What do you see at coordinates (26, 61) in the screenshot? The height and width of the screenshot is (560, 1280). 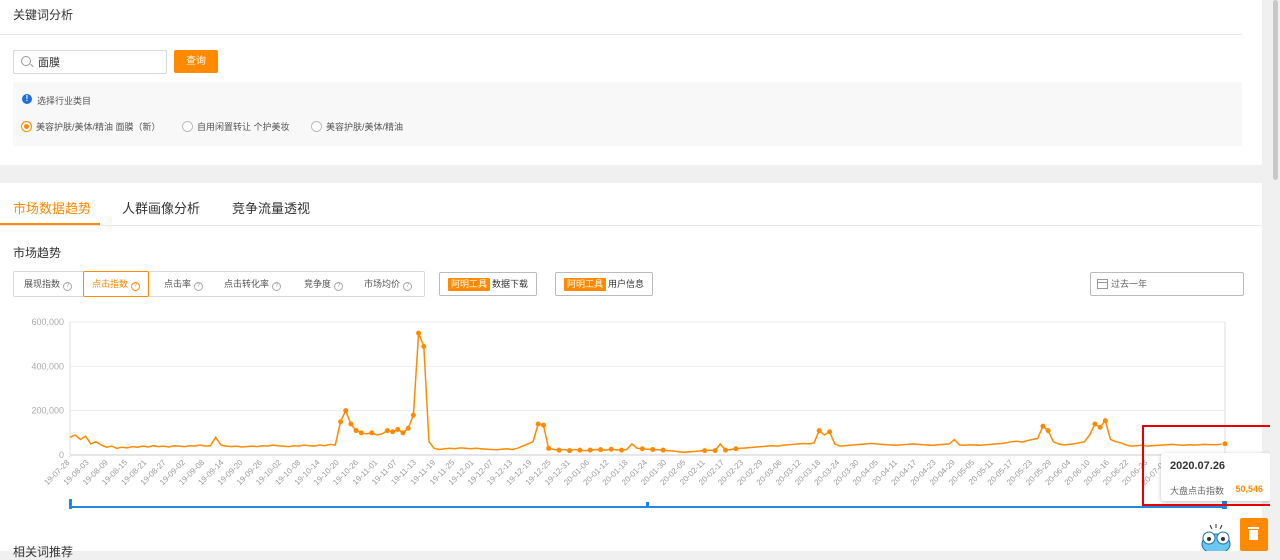 I see `search-icon` at bounding box center [26, 61].